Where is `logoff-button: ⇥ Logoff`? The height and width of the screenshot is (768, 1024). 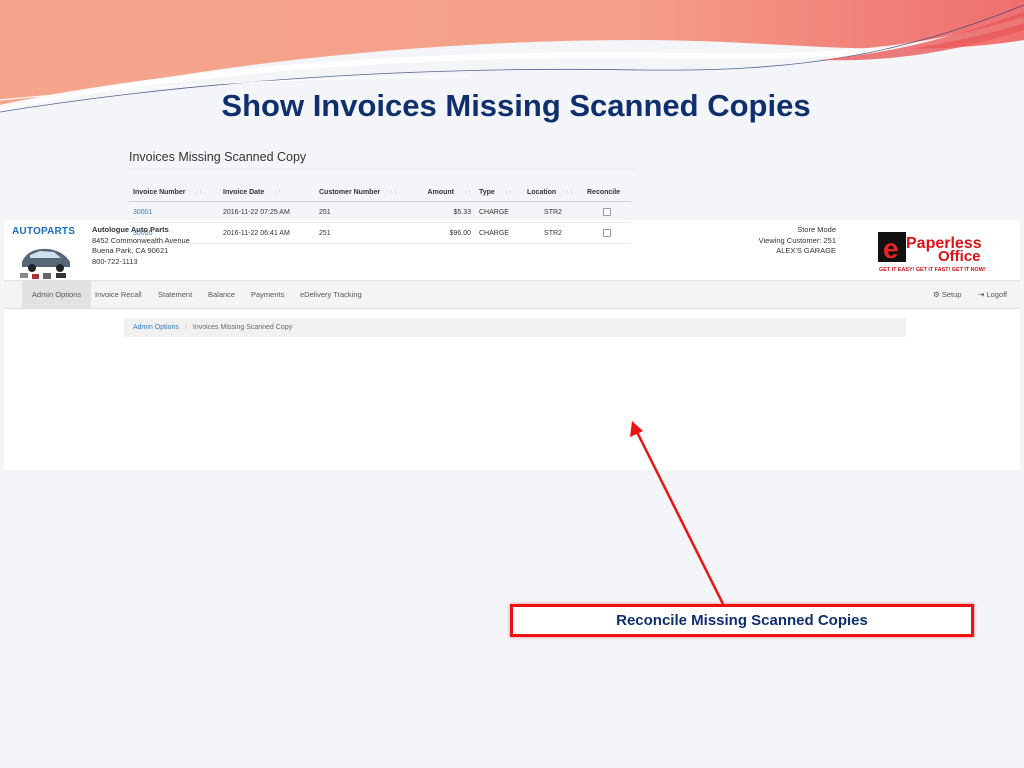 logoff-button: ⇥ Logoff is located at coordinates (992, 294).